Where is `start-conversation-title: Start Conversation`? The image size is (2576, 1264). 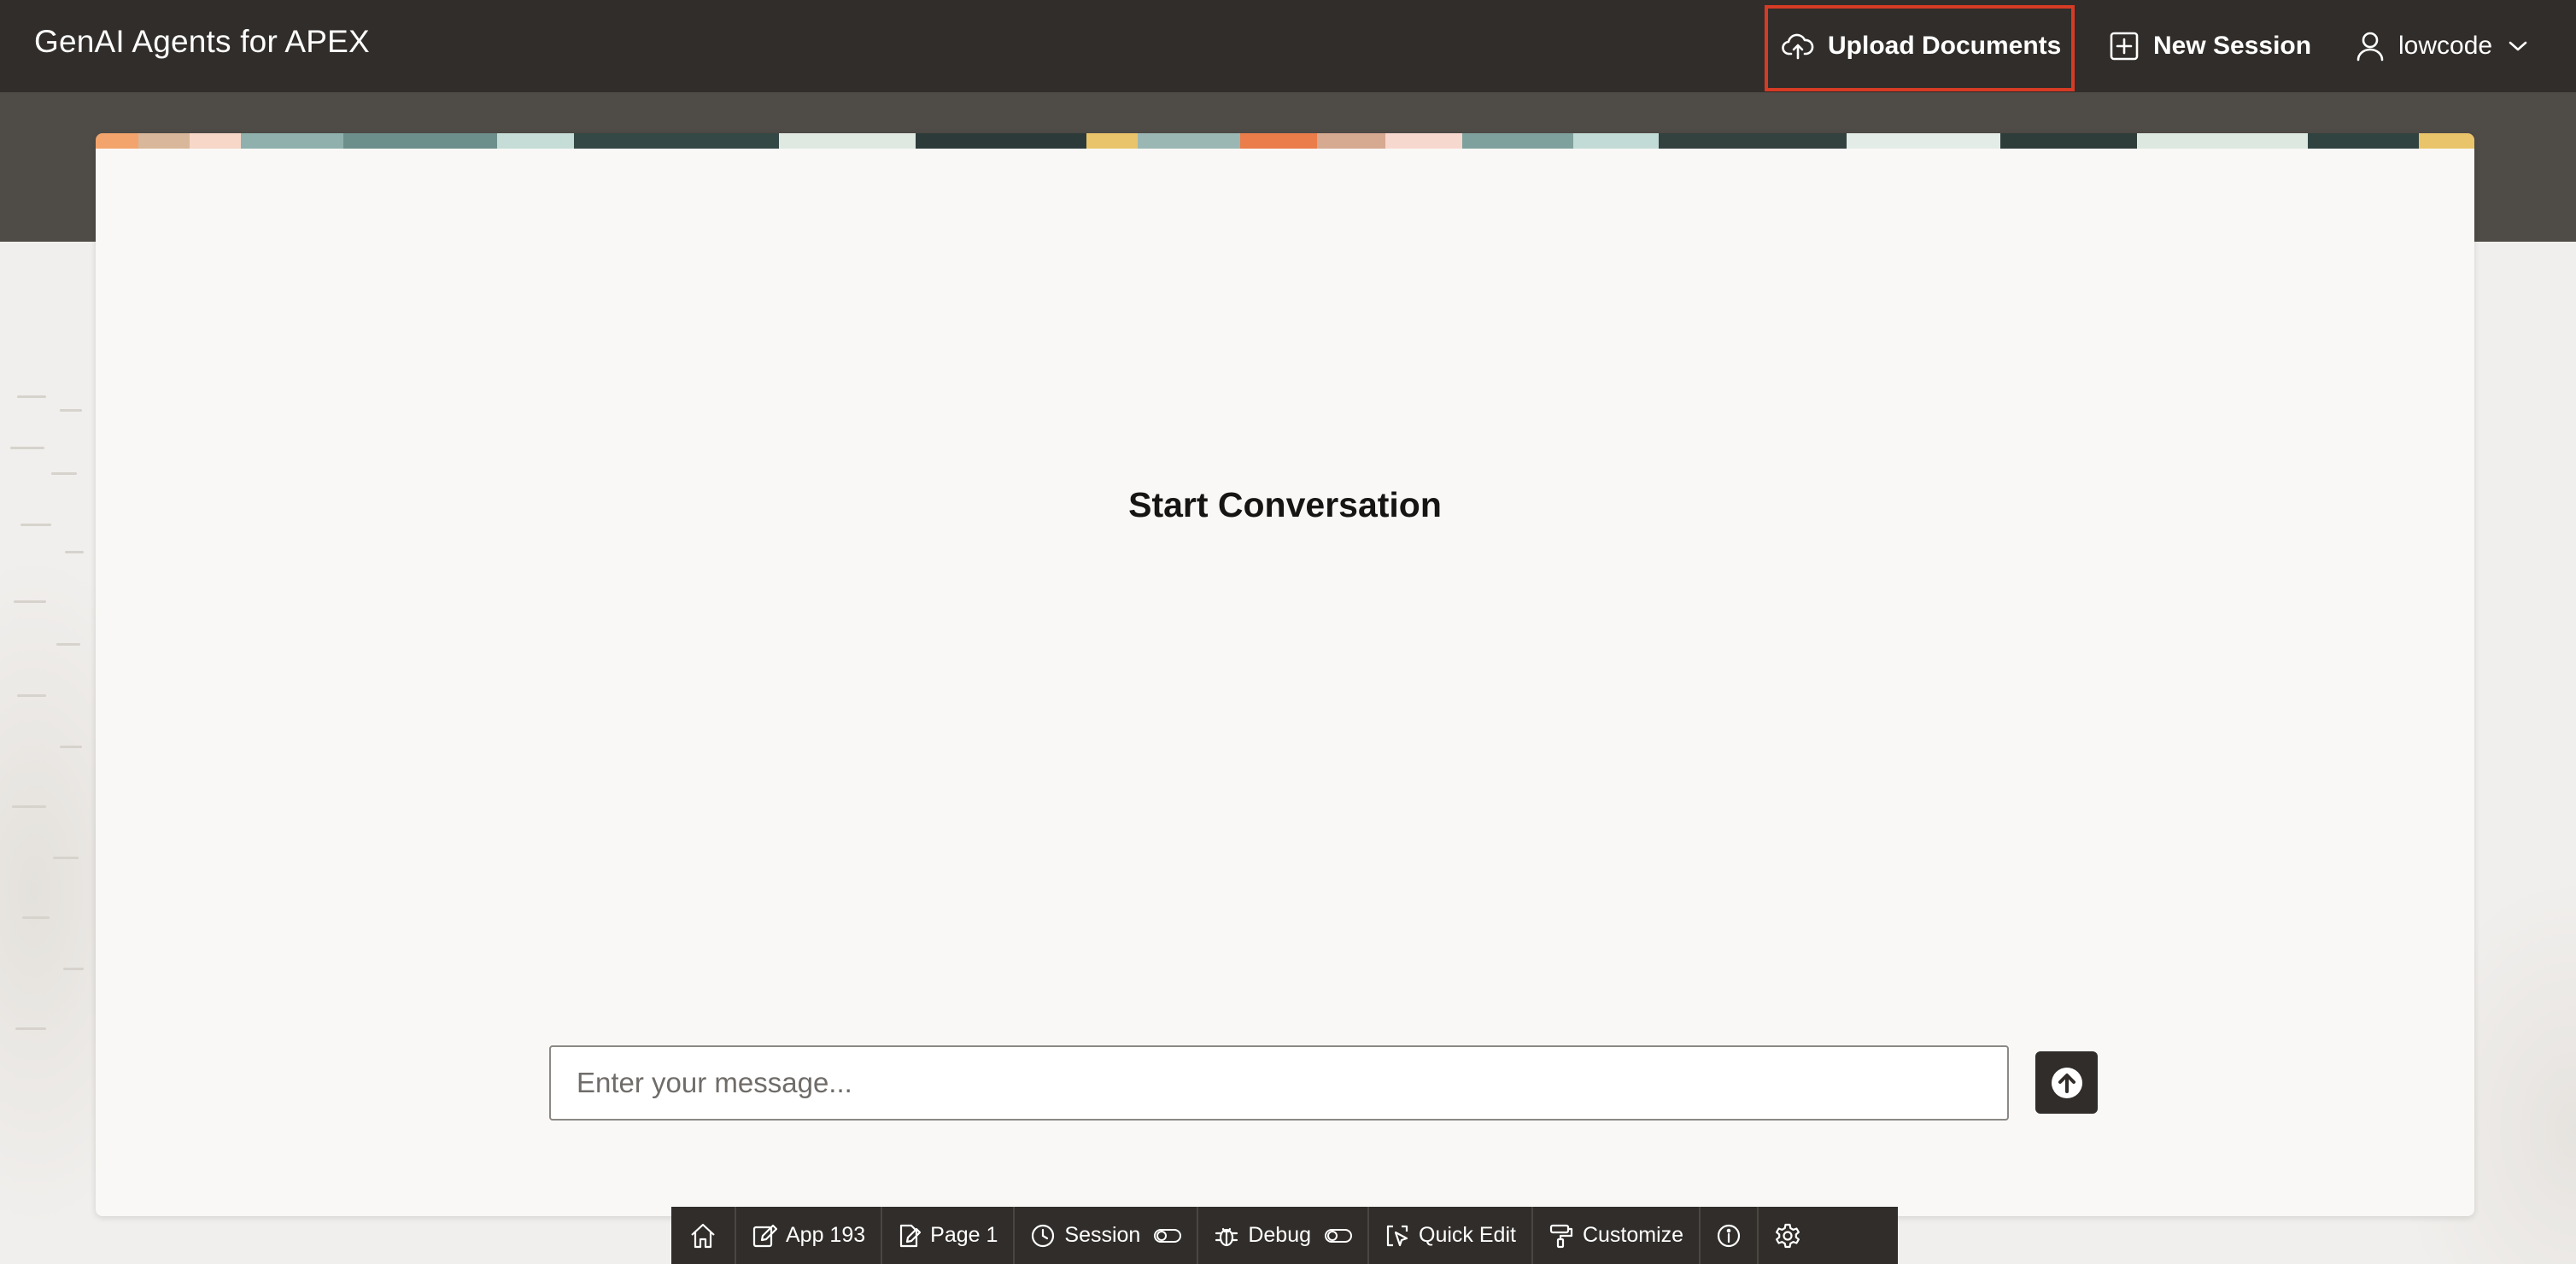 start-conversation-title: Start Conversation is located at coordinates (1285, 504).